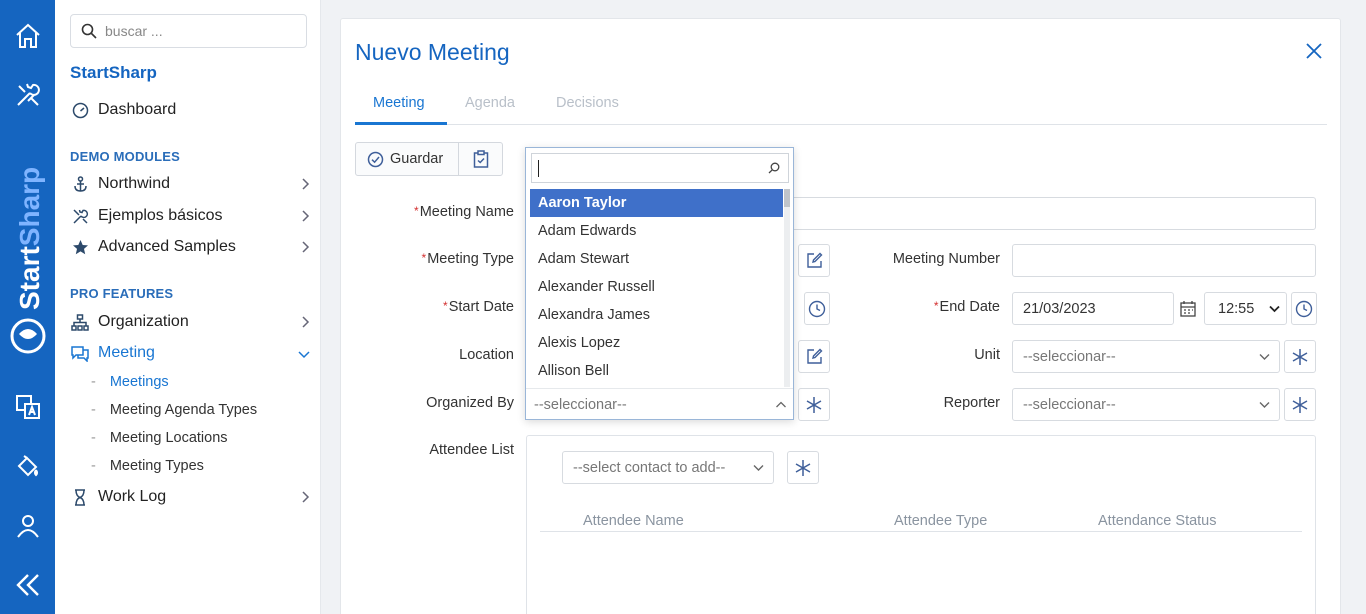 The height and width of the screenshot is (614, 1366). Describe the element at coordinates (80, 184) in the screenshot. I see `anchor-icon` at that location.